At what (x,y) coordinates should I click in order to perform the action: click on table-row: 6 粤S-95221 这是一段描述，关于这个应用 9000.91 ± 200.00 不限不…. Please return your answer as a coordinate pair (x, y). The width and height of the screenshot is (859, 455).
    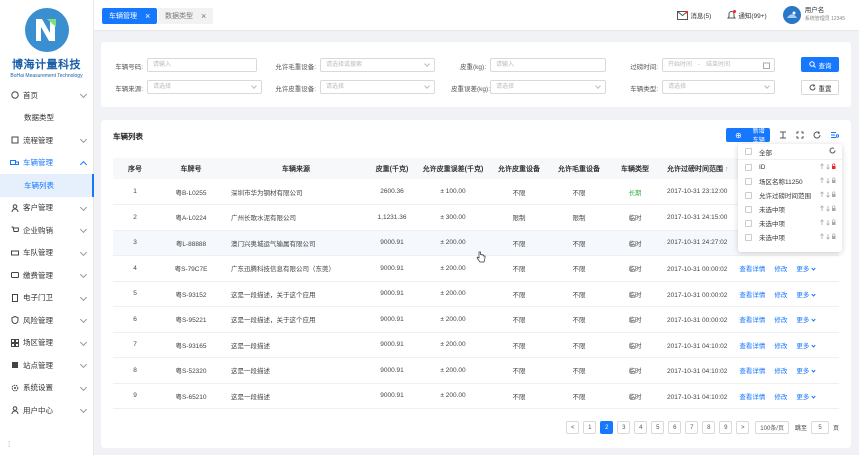
    Looking at the image, I should click on (476, 319).